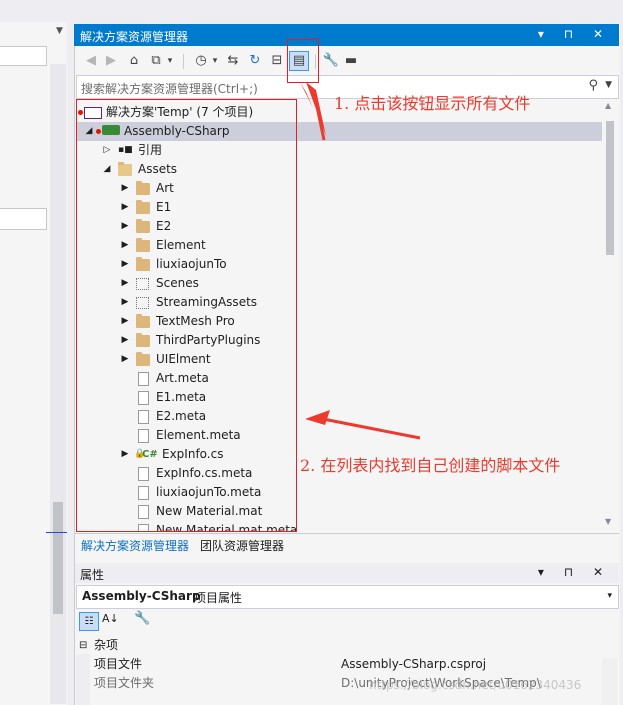  I want to click on annotation-note-1: 1. 点击该按钮显示所有文件, so click(432, 103).